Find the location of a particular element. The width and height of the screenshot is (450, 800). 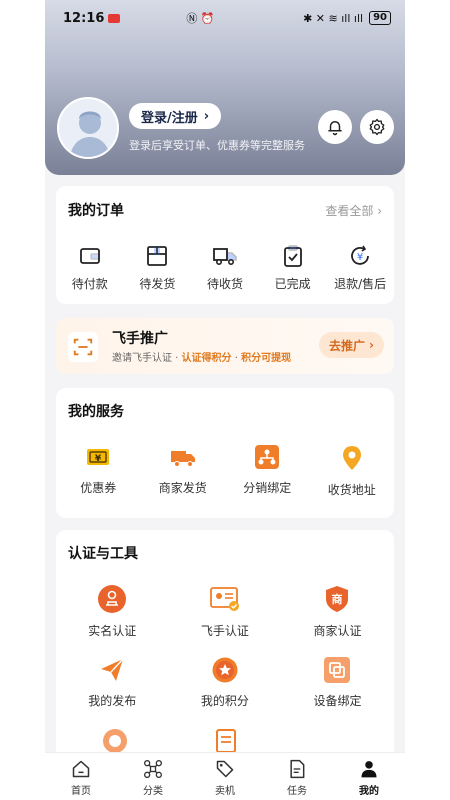

login-subtitle: 登录后享受订单、优惠券等完整服务 is located at coordinates (217, 145).